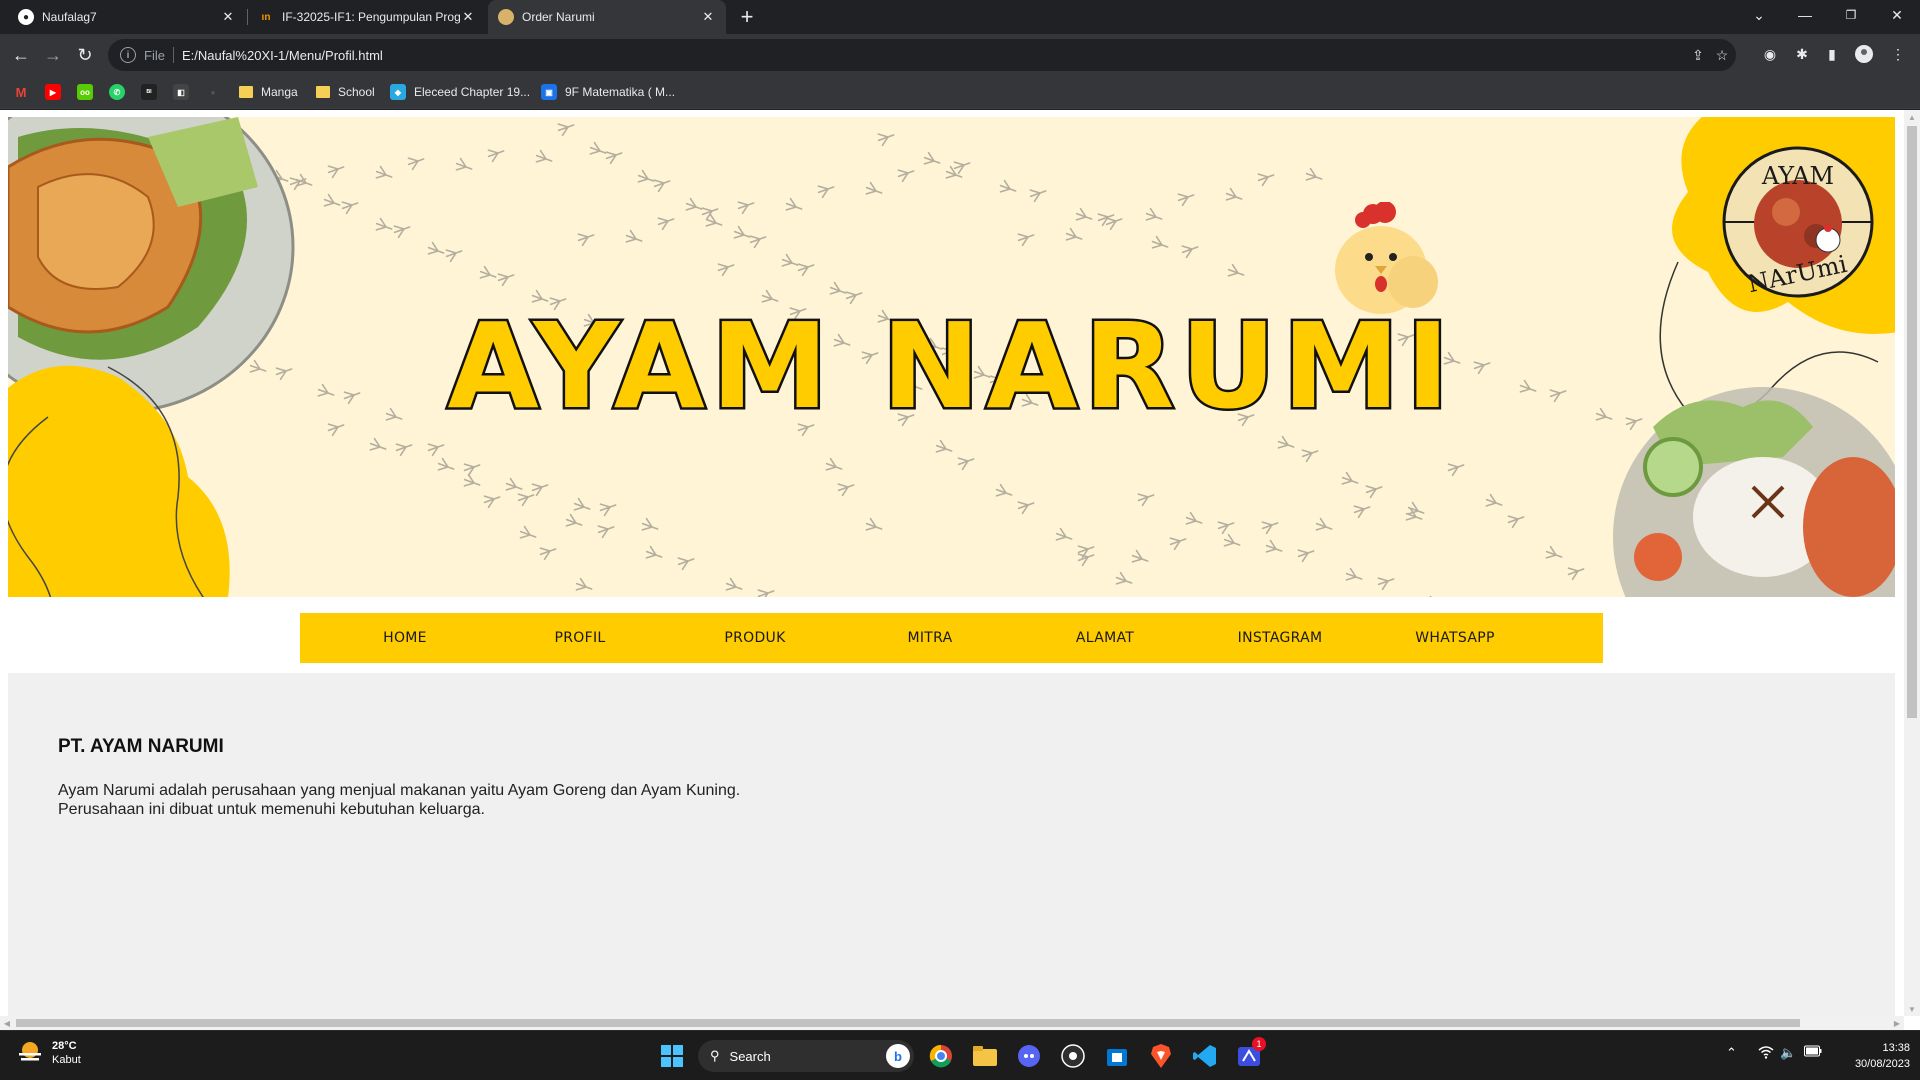  What do you see at coordinates (1912, 117) in the screenshot?
I see `scroll-up-arrow-icon: ▲` at bounding box center [1912, 117].